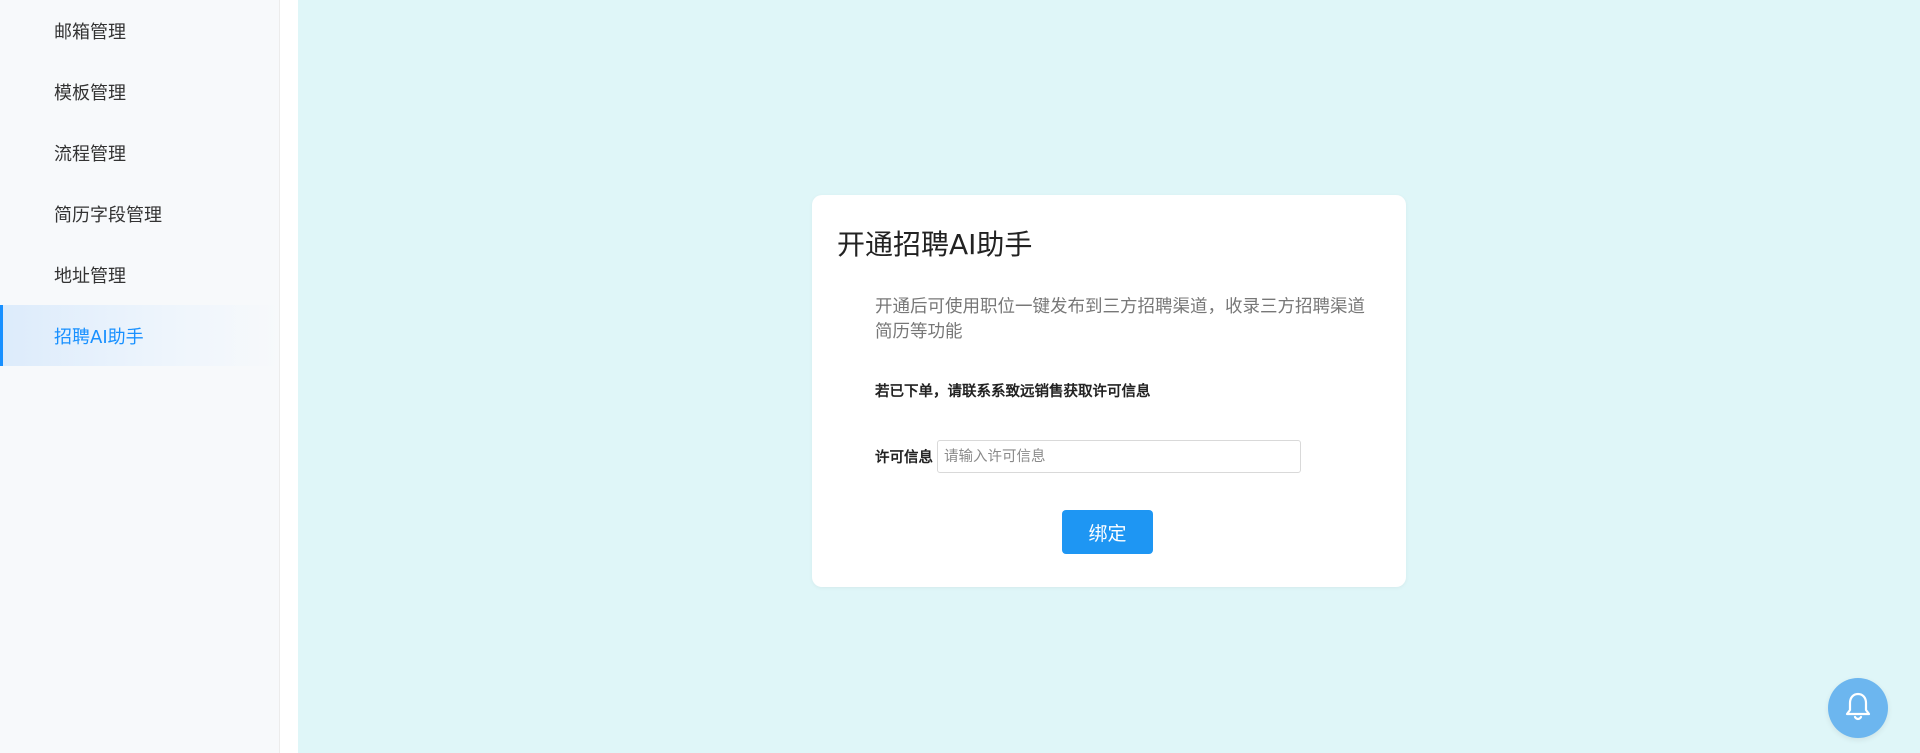 This screenshot has width=1920, height=753. Describe the element at coordinates (1120, 319) in the screenshot. I see `card-description: 开通后可使用职位一键发布到三方招聘渠道，收录三方招聘渠道简历等功能` at that location.